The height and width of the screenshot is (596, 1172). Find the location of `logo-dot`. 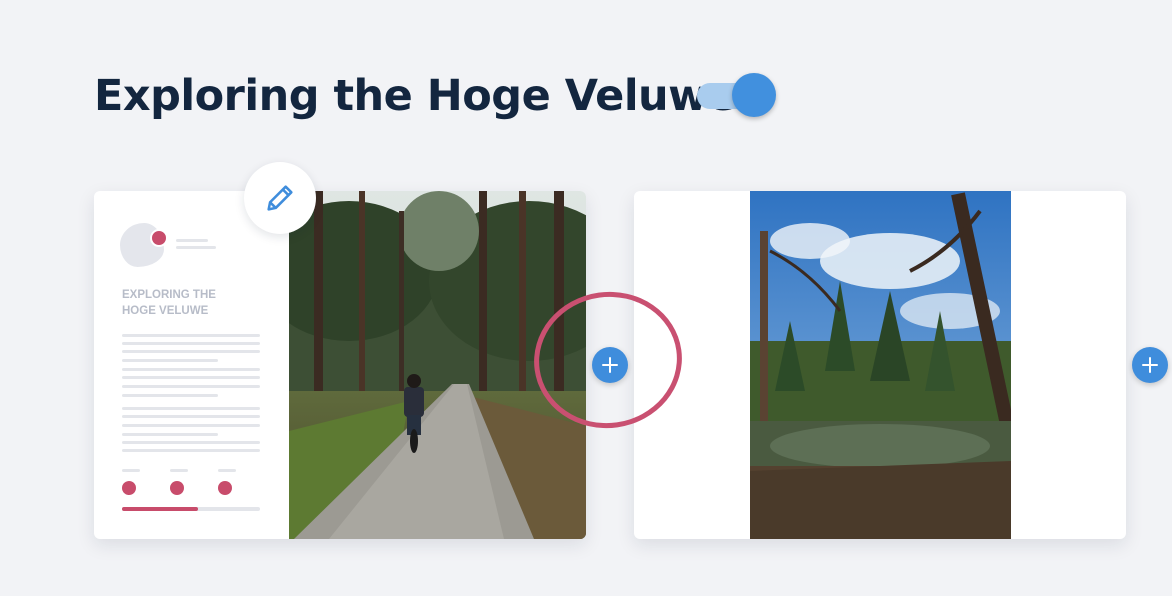

logo-dot is located at coordinates (159, 238).